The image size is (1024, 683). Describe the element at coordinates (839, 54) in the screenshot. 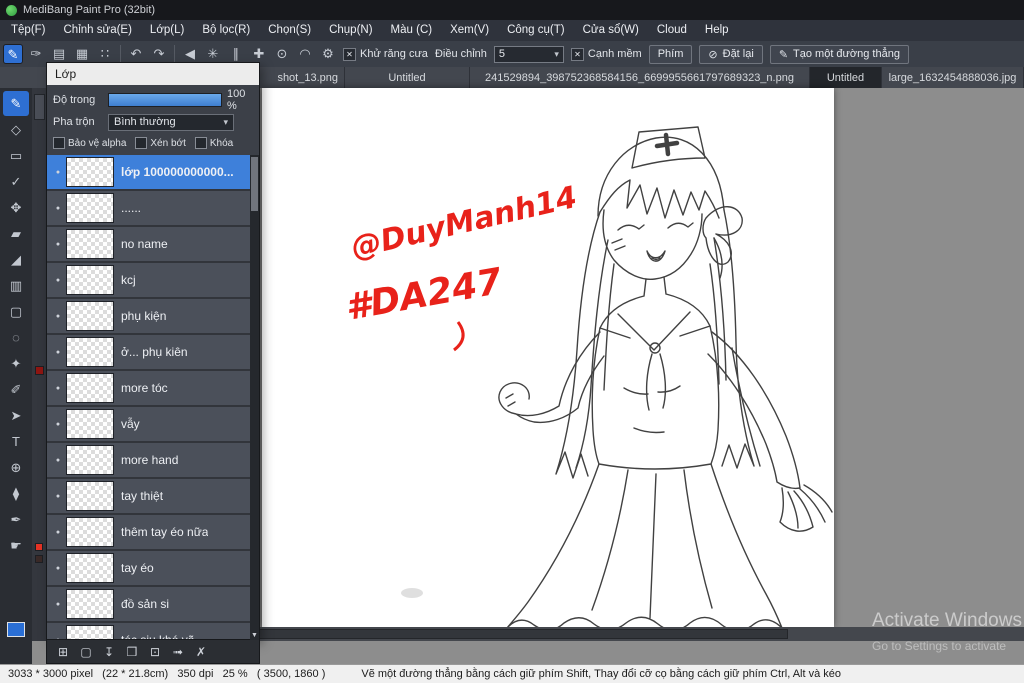

I see `make-line-button: ✎ Tạo một đường thẳng` at that location.